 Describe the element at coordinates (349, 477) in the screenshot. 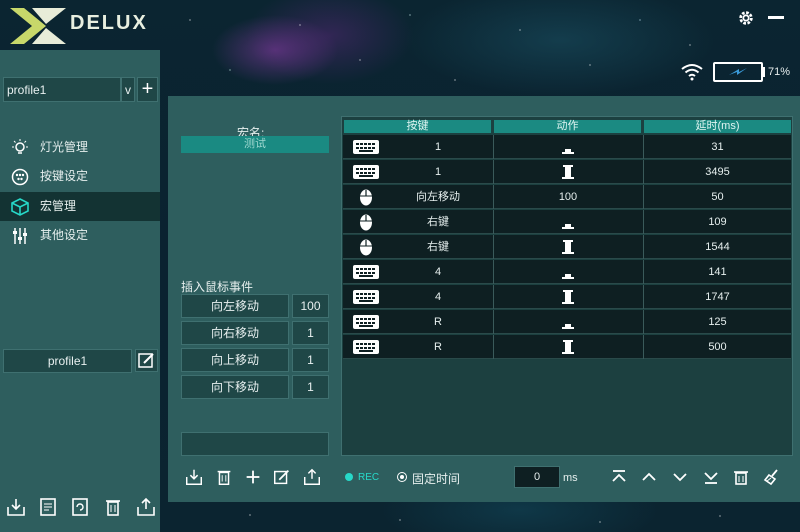

I see `record-indicator` at that location.